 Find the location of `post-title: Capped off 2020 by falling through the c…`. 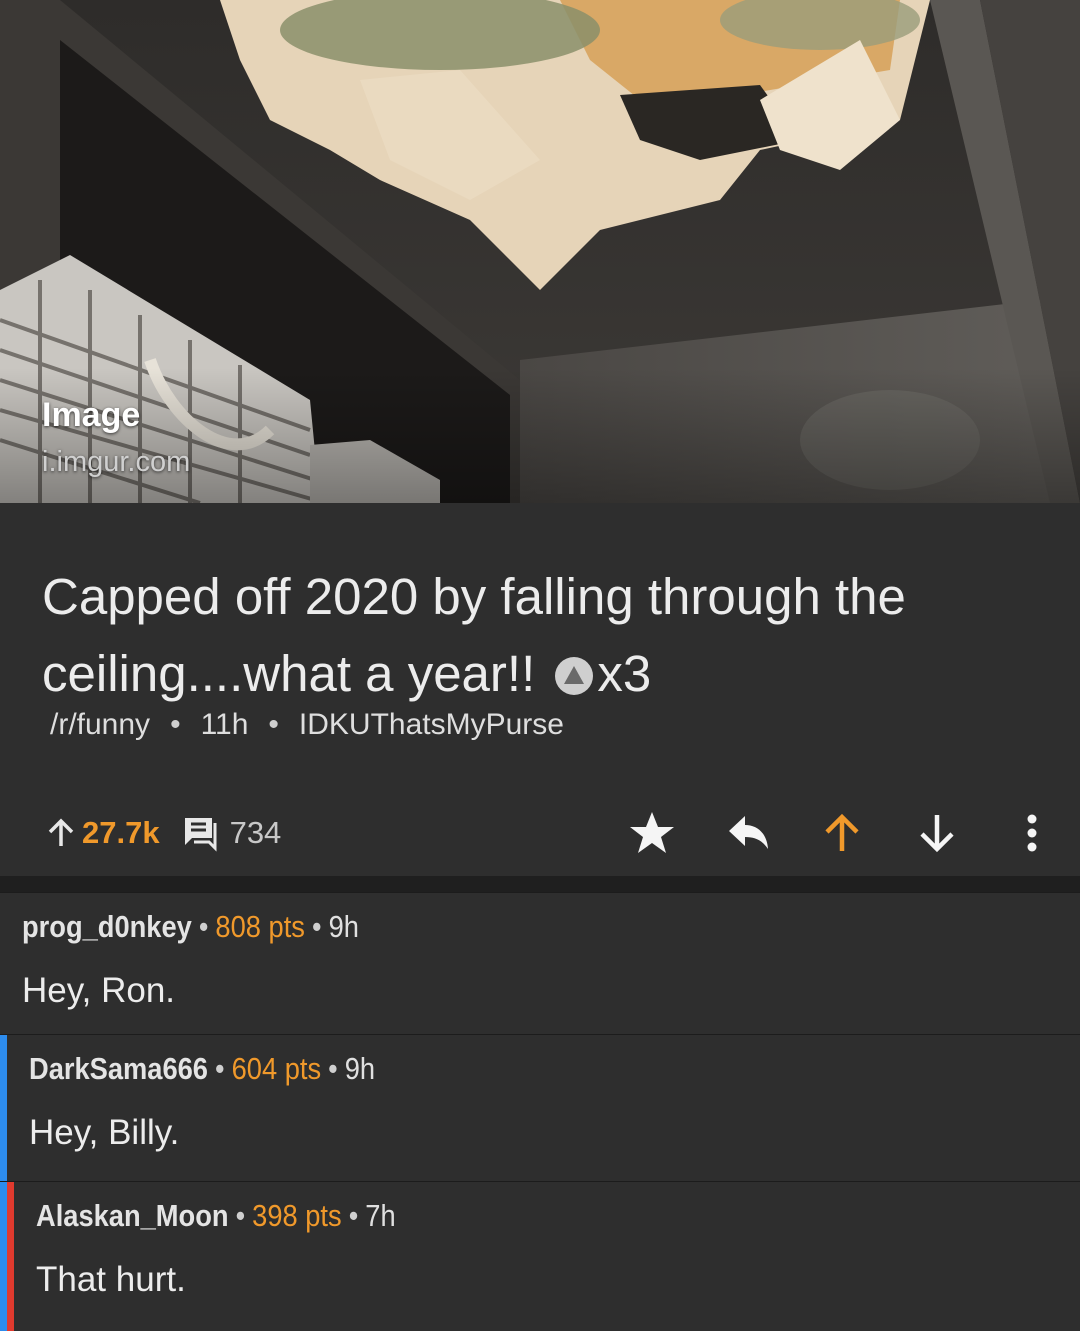

post-title: Capped off 2020 by falling through the c… is located at coordinates (542, 635).